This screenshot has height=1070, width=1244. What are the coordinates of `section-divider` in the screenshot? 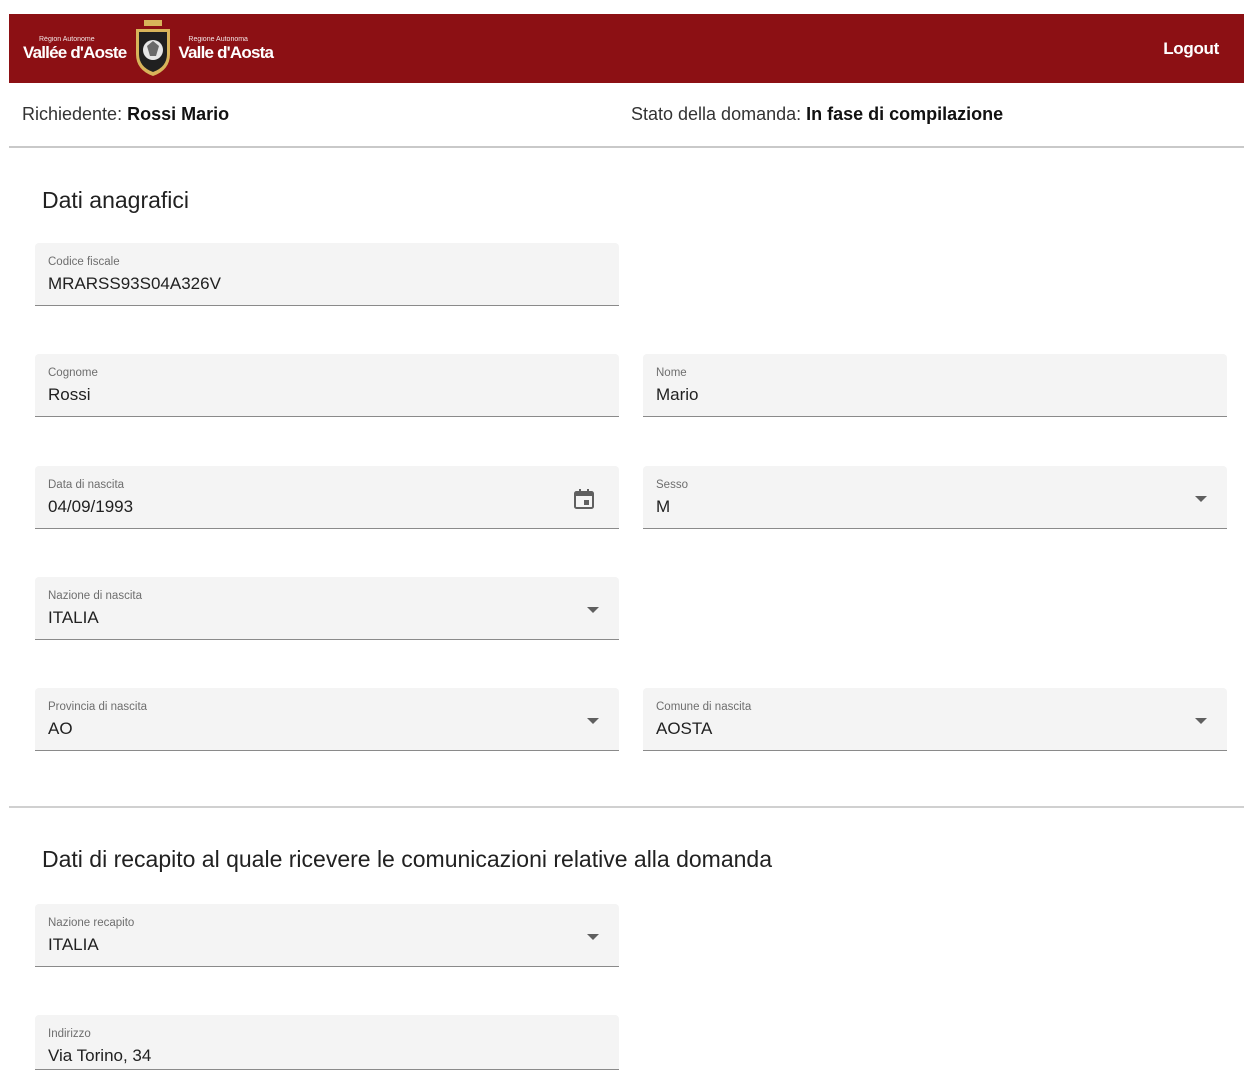 It's located at (626, 807).